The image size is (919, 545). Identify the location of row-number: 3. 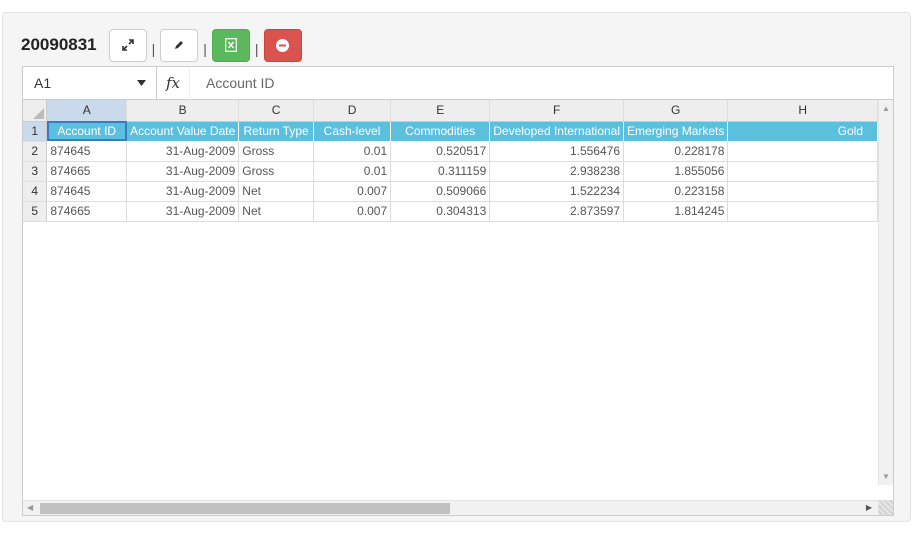
(35, 171).